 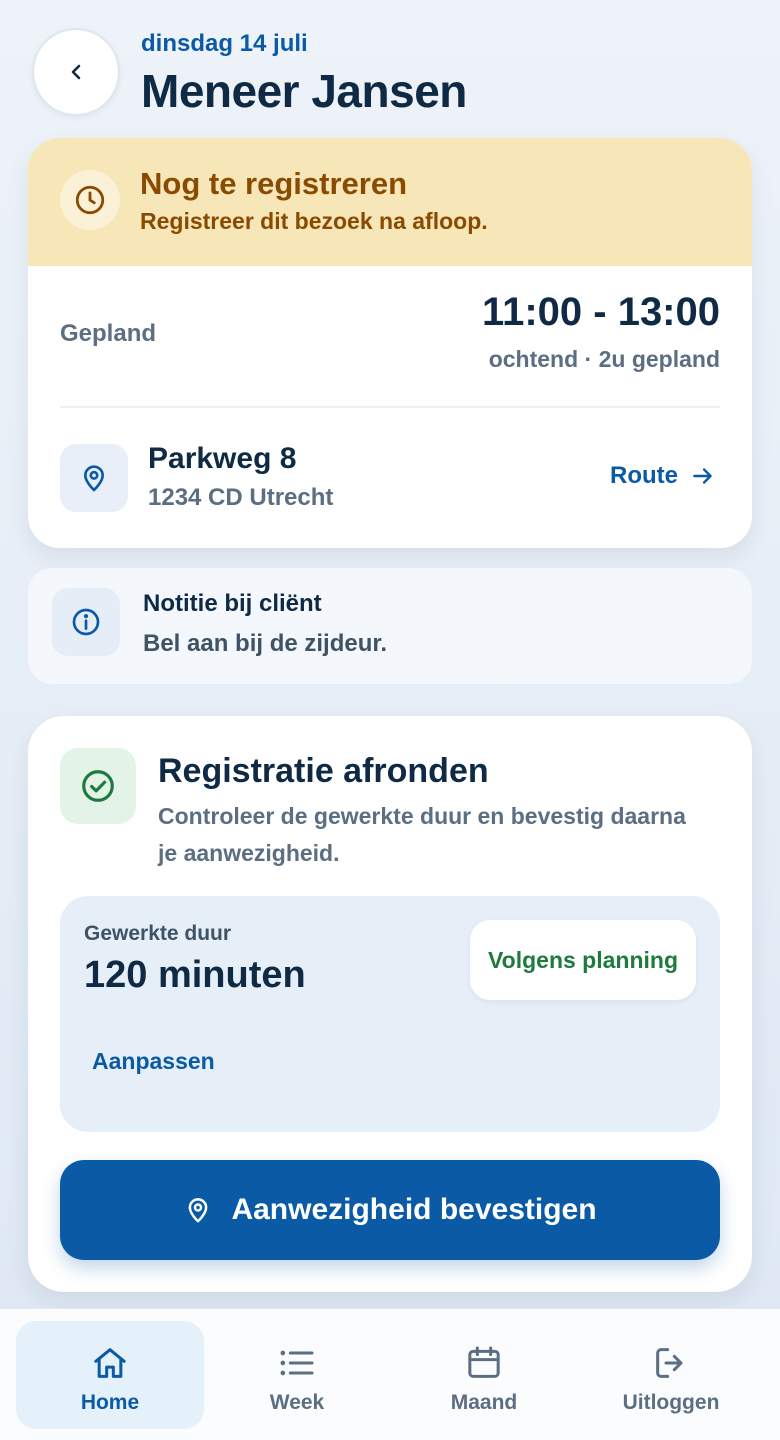 I want to click on confirm-attendance-button: Aanwezigheid bevestigen, so click(x=390, y=1210).